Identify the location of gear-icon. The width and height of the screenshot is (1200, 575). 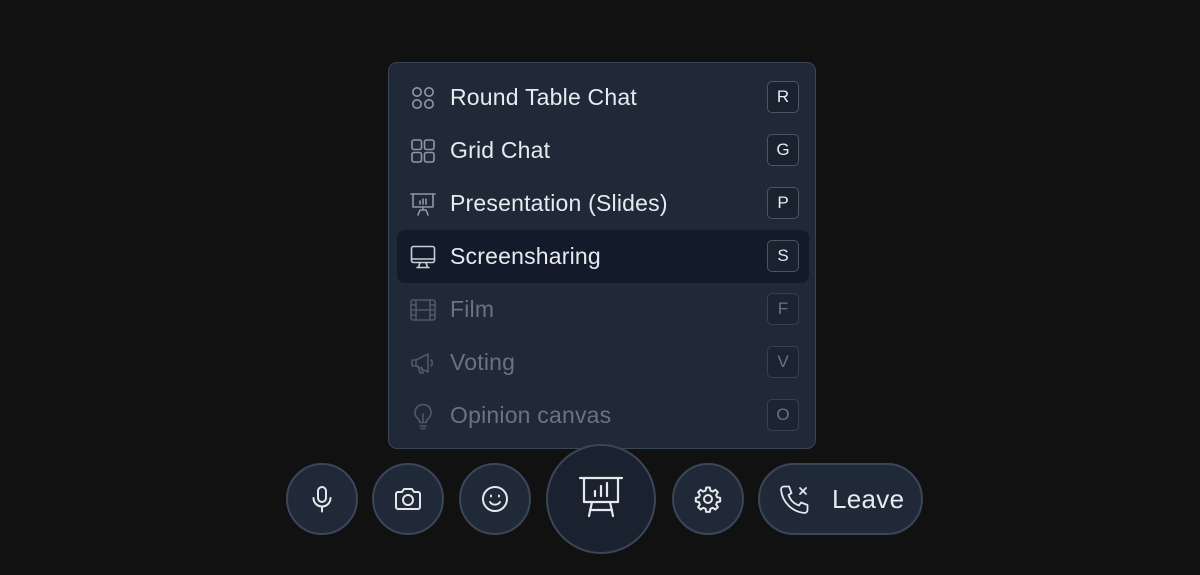
(708, 499).